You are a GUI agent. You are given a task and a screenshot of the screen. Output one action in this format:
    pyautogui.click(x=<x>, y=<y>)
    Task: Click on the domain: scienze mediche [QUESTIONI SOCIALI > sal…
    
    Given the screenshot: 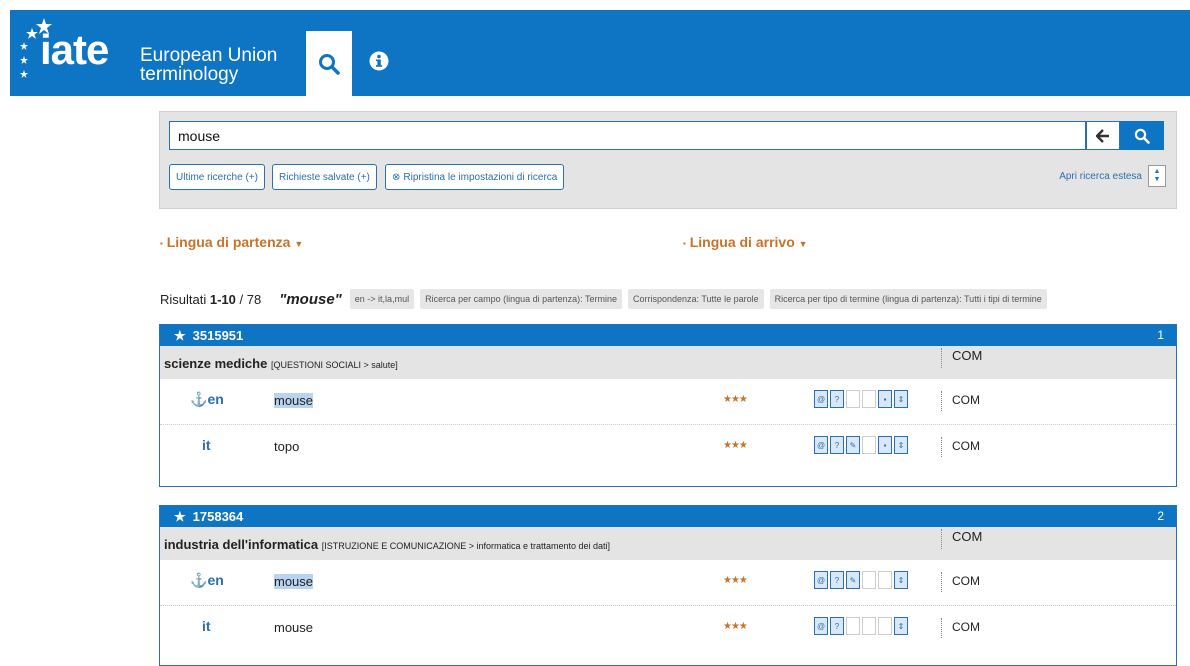 What is the action you would take?
    pyautogui.click(x=281, y=363)
    